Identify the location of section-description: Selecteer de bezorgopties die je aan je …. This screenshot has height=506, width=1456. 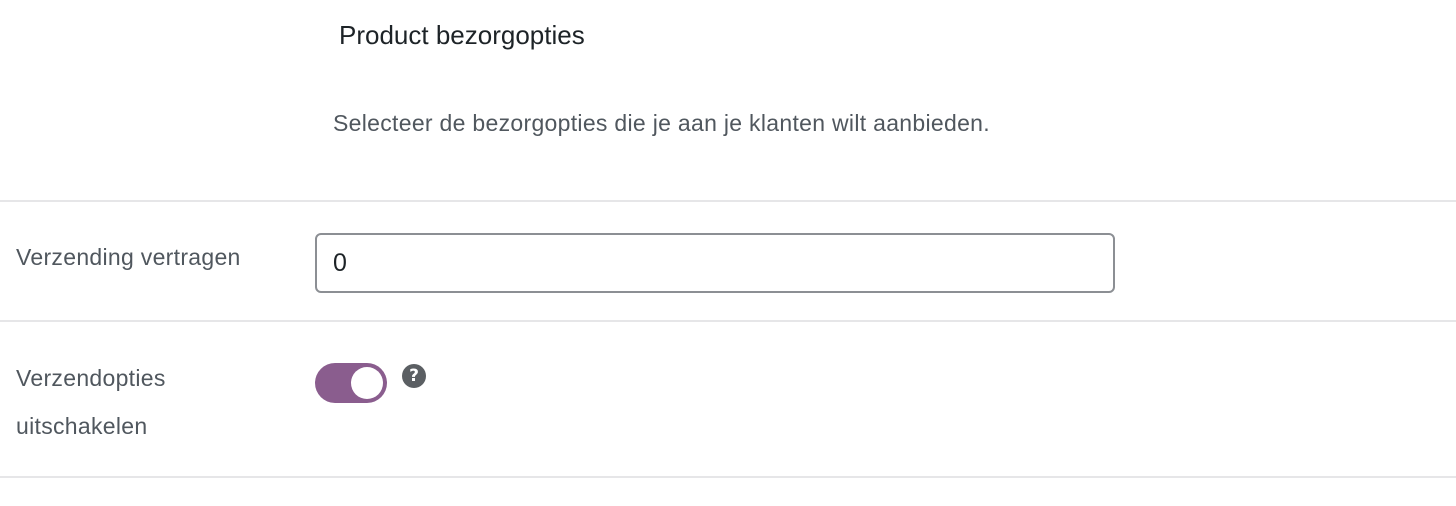
(661, 123).